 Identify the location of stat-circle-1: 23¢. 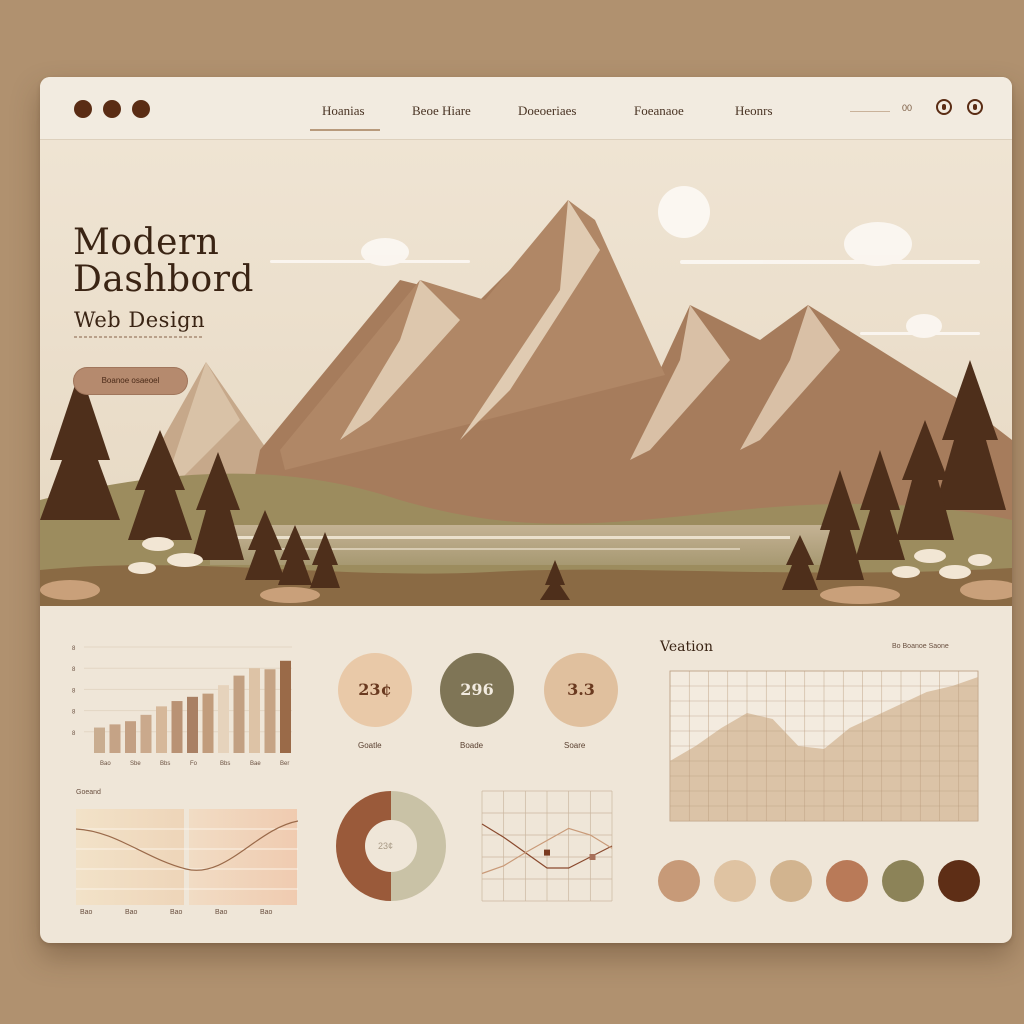
(375, 690).